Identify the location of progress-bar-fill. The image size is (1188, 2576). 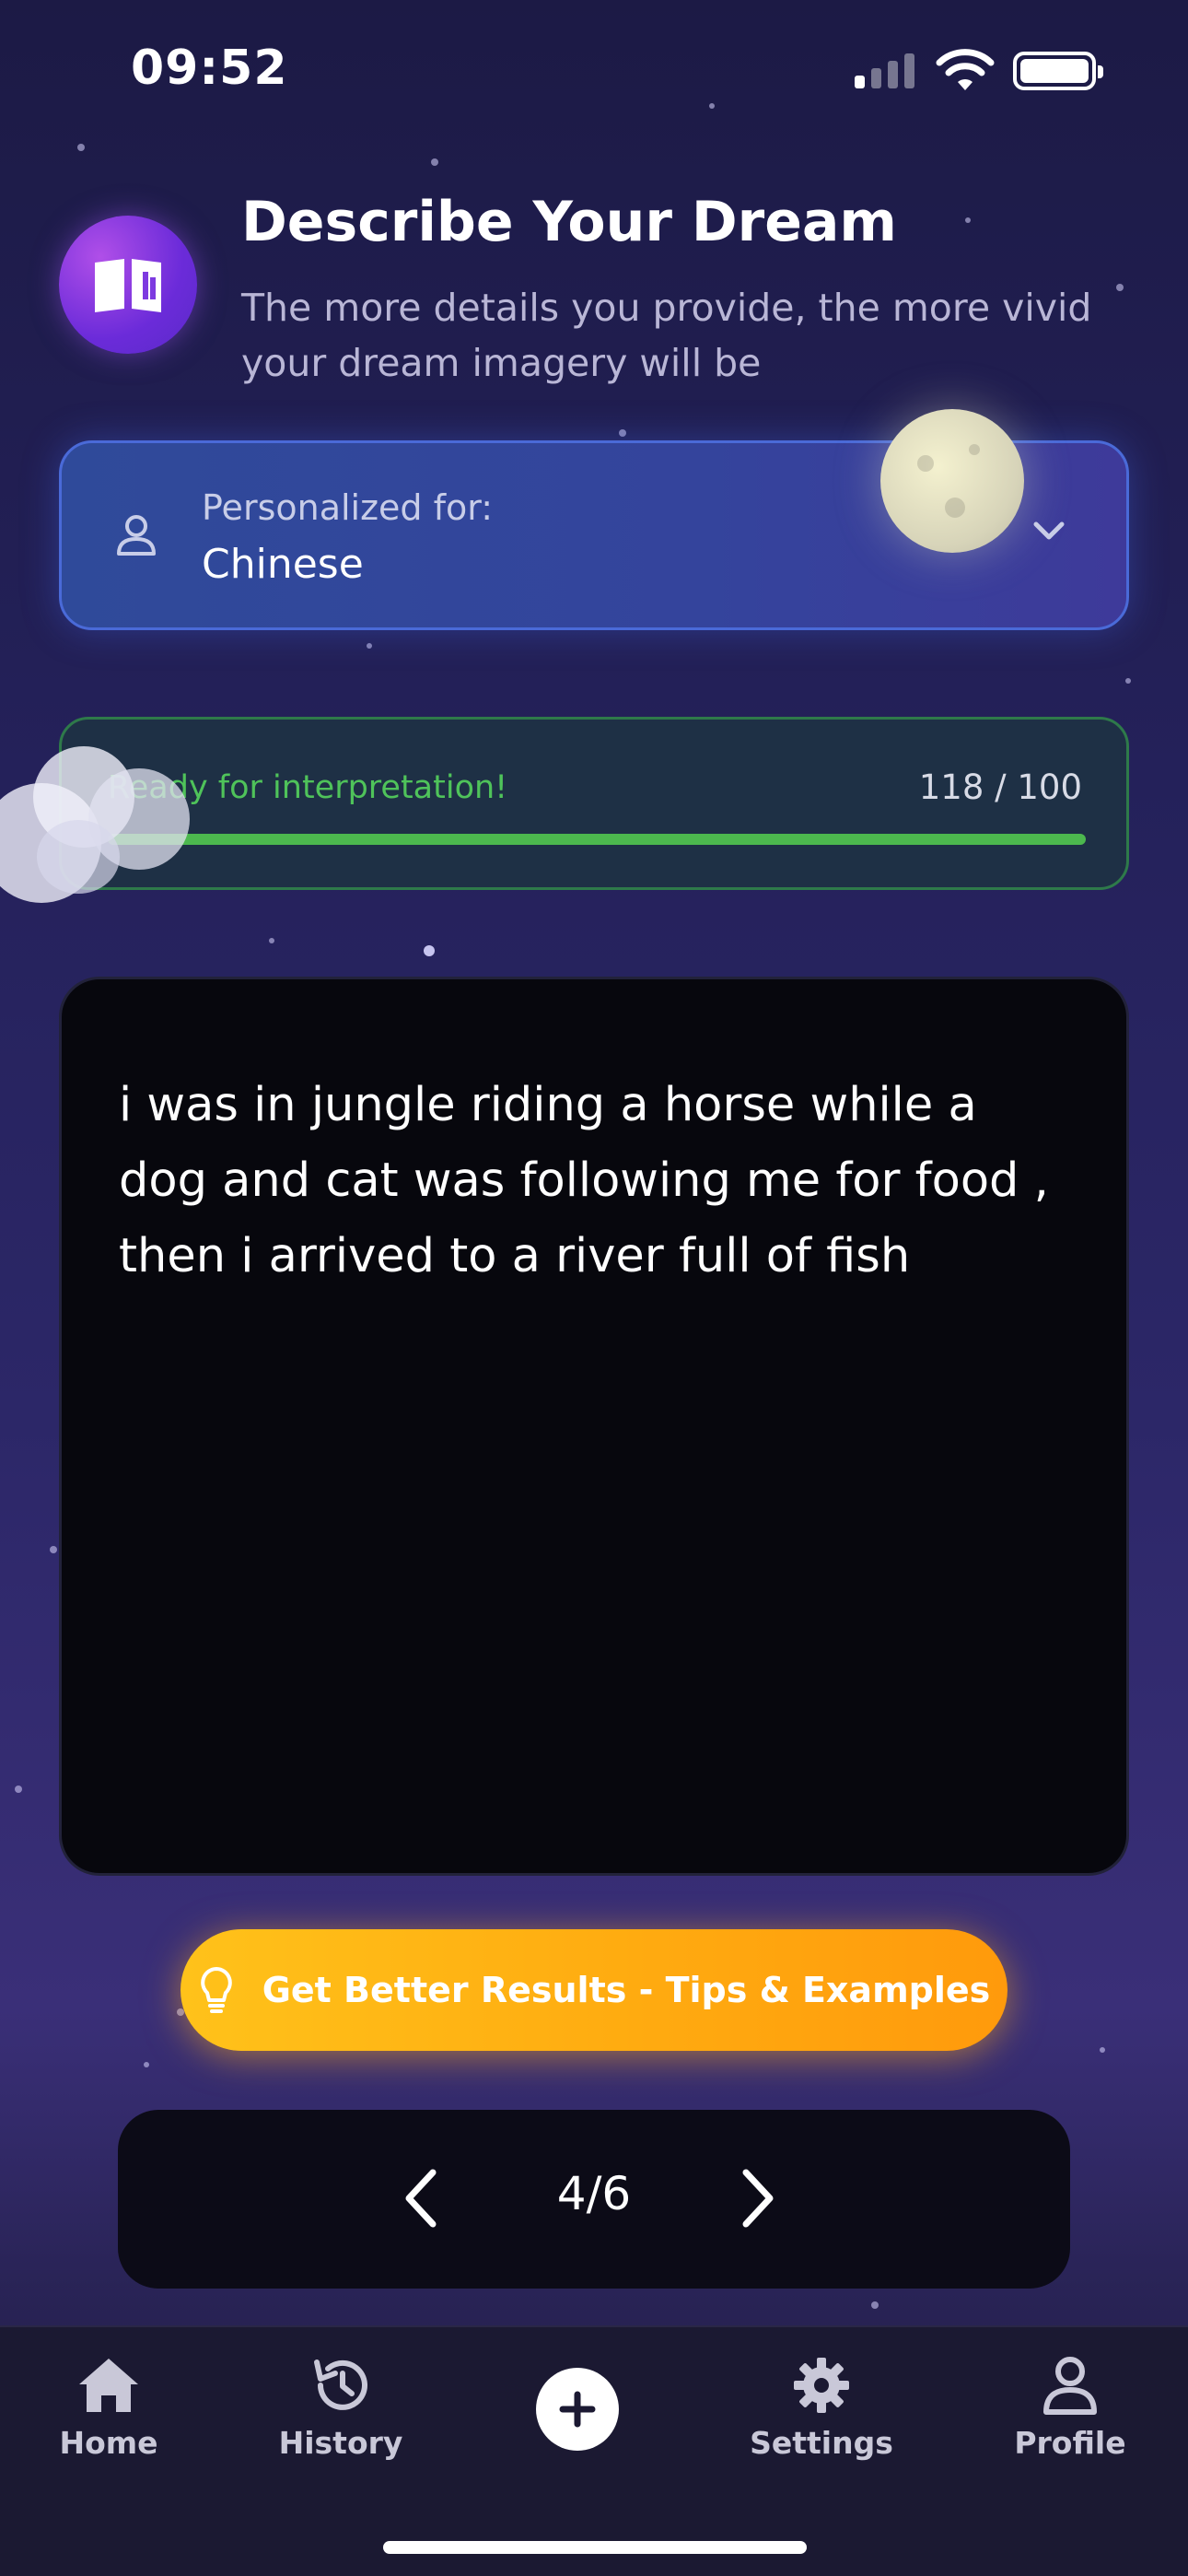
(597, 839).